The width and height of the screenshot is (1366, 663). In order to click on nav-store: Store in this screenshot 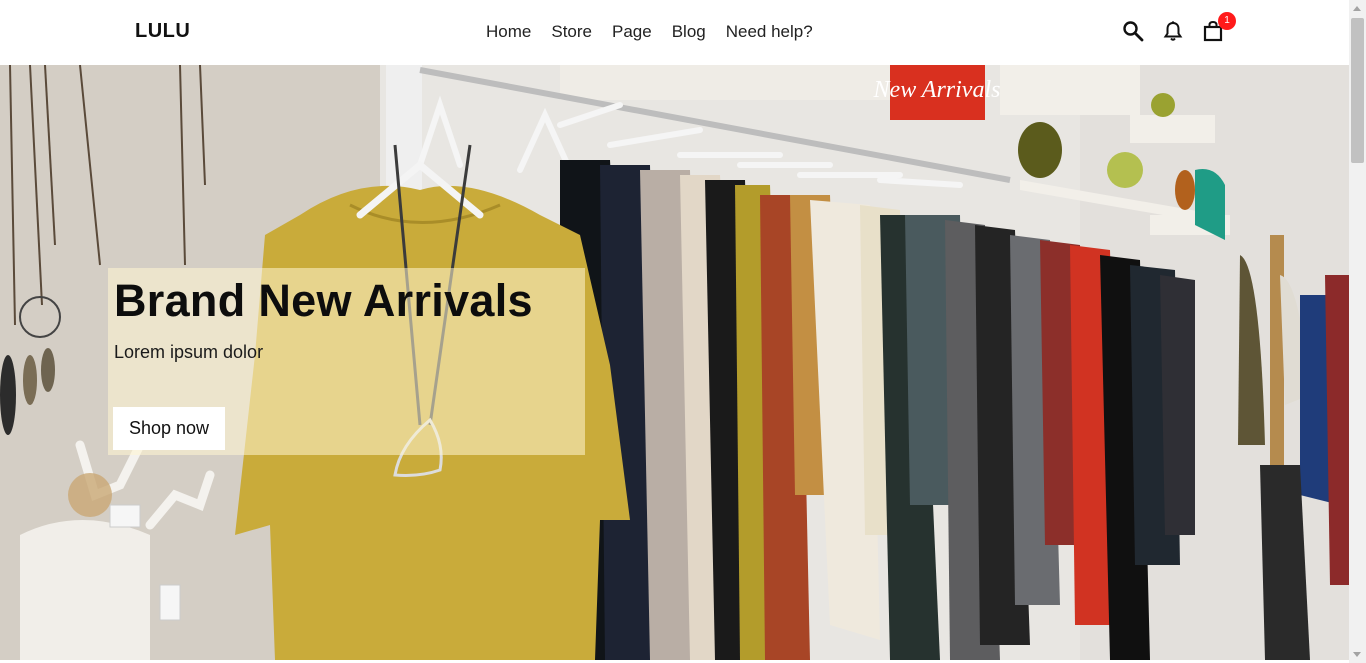, I will do `click(571, 32)`.